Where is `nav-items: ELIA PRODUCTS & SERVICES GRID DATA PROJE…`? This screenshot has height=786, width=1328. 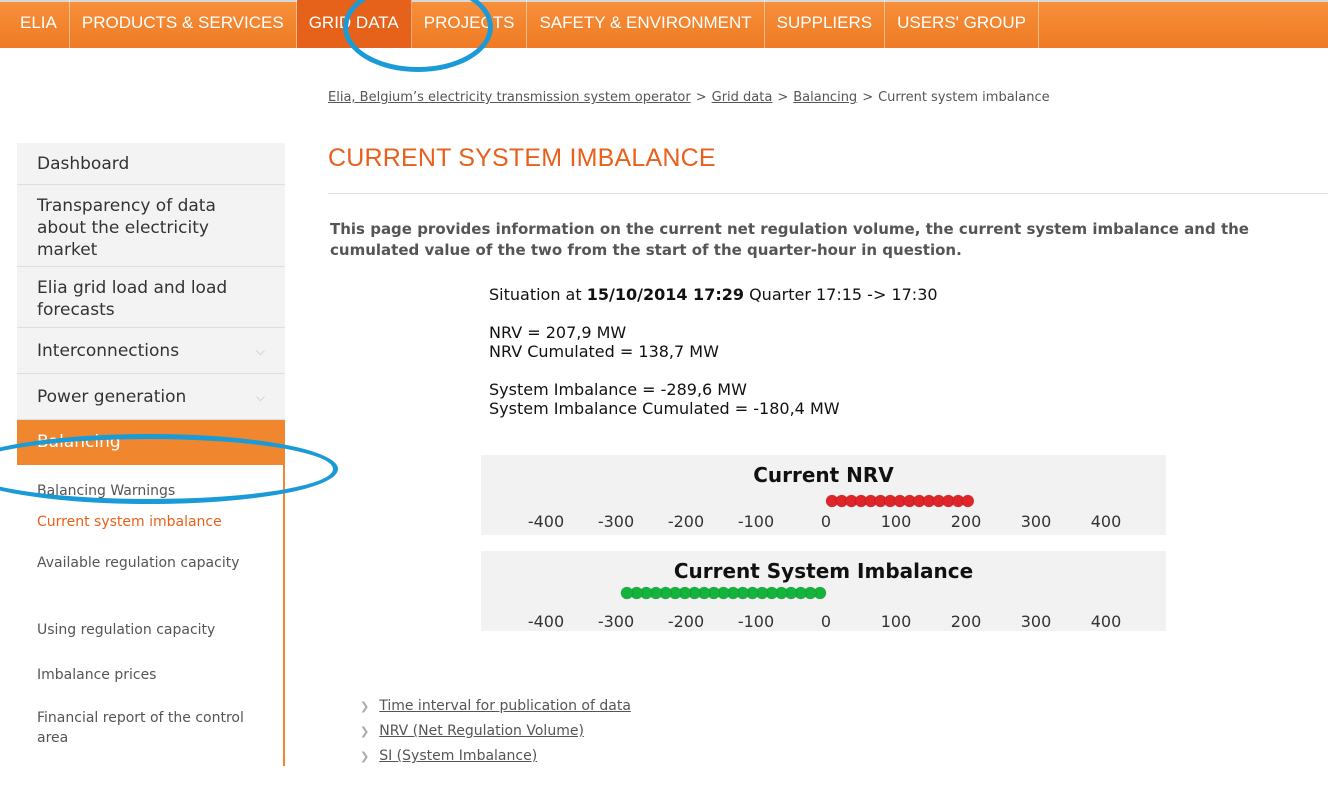 nav-items: ELIA PRODUCTS & SERVICES GRID DATA PROJE… is located at coordinates (523, 24).